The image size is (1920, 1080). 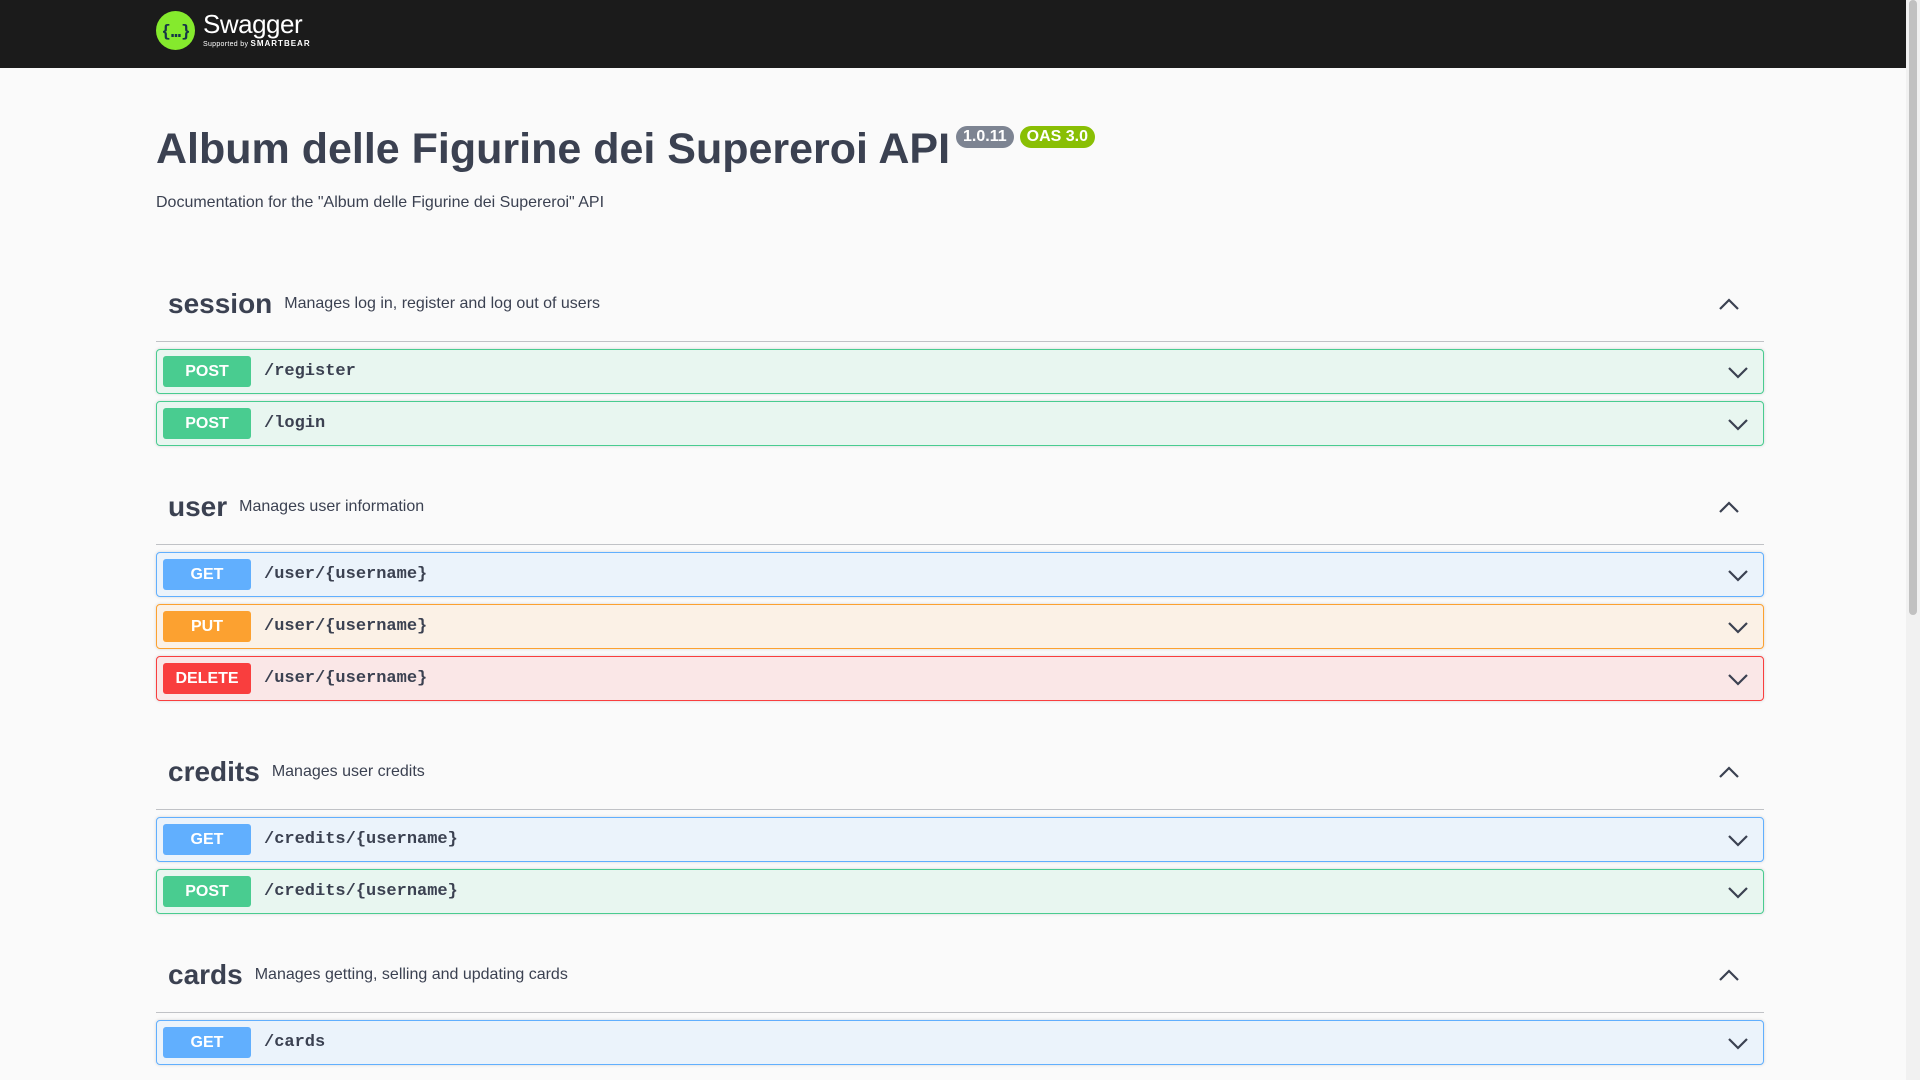 What do you see at coordinates (960, 423) in the screenshot?
I see `operation-post: POST/login` at bounding box center [960, 423].